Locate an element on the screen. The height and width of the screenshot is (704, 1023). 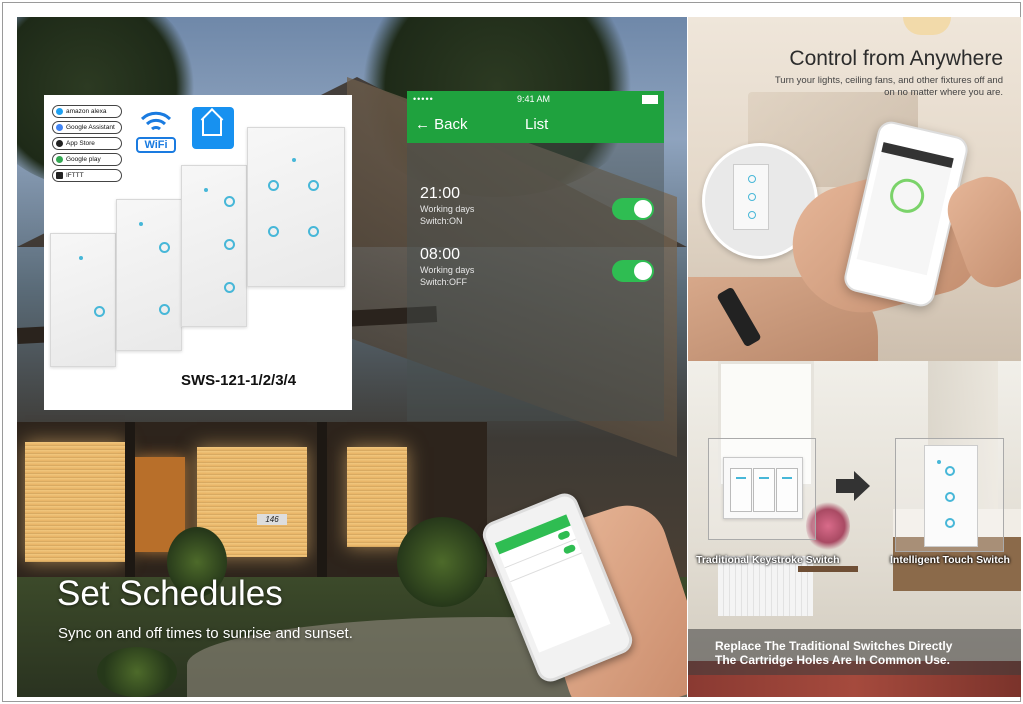
house-number-sign: 146 is located at coordinates (272, 519).